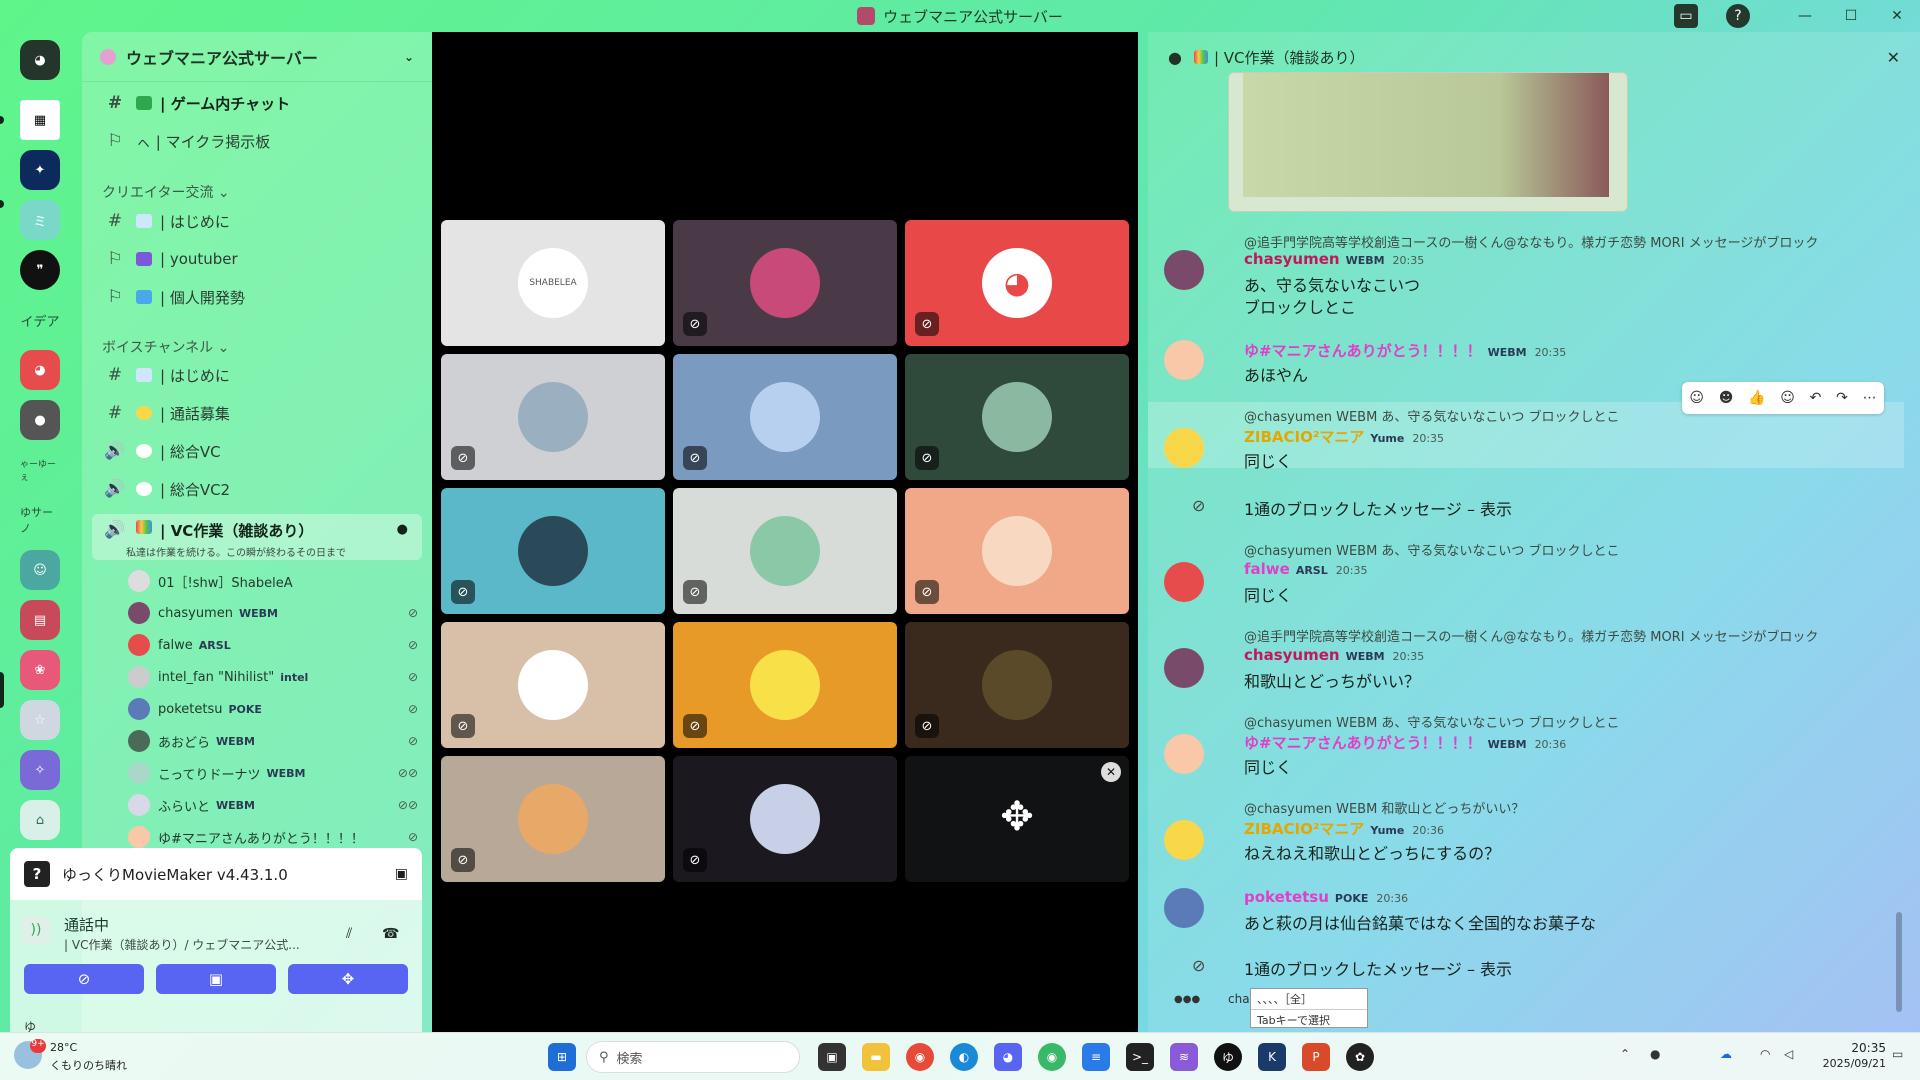 This screenshot has height=1080, width=1920. I want to click on signal-icon: )), so click(36, 930).